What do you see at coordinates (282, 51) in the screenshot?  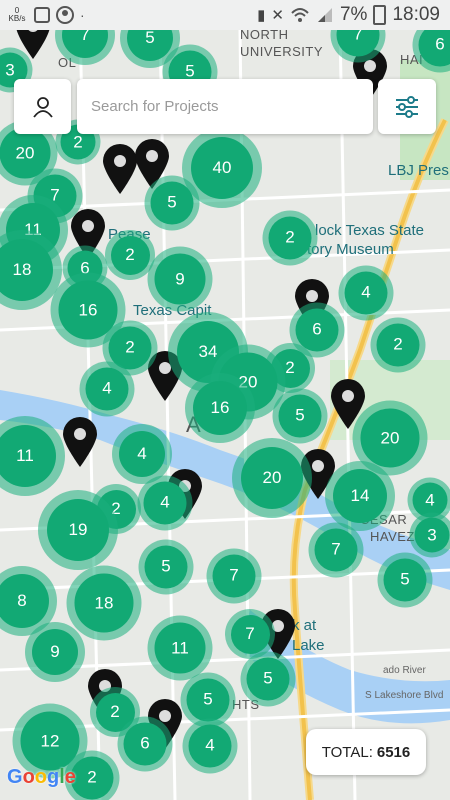 I see `map-label-university: UNIVERSITY` at bounding box center [282, 51].